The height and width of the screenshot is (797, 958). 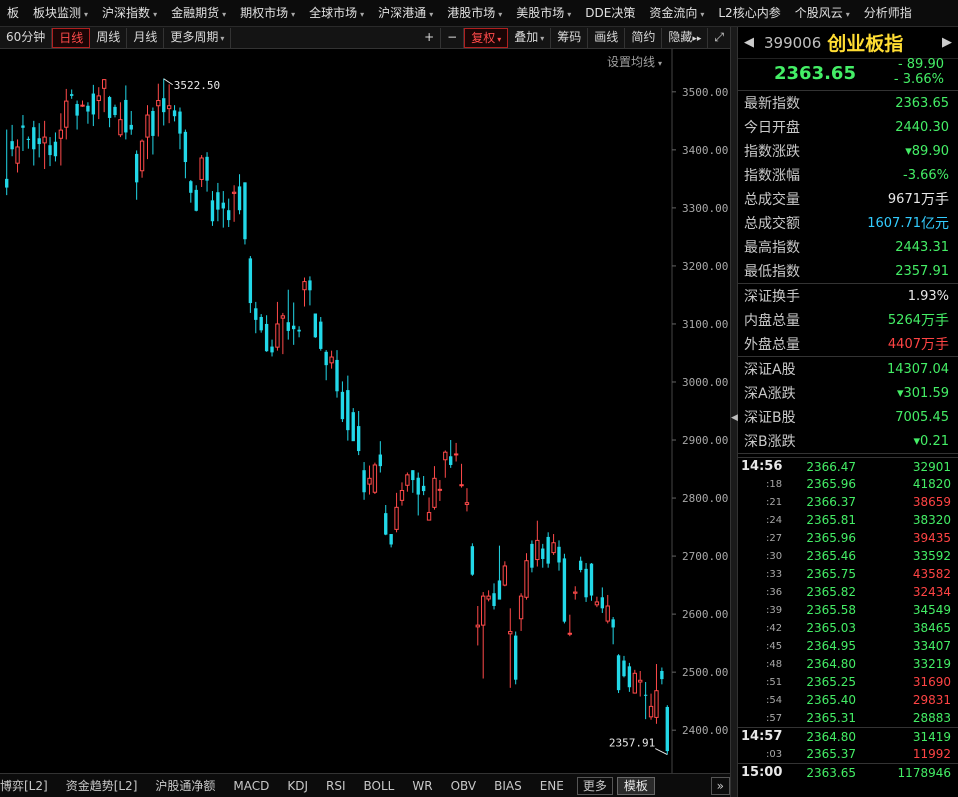 What do you see at coordinates (774, 718) in the screenshot?
I see `tick-time: :57` at bounding box center [774, 718].